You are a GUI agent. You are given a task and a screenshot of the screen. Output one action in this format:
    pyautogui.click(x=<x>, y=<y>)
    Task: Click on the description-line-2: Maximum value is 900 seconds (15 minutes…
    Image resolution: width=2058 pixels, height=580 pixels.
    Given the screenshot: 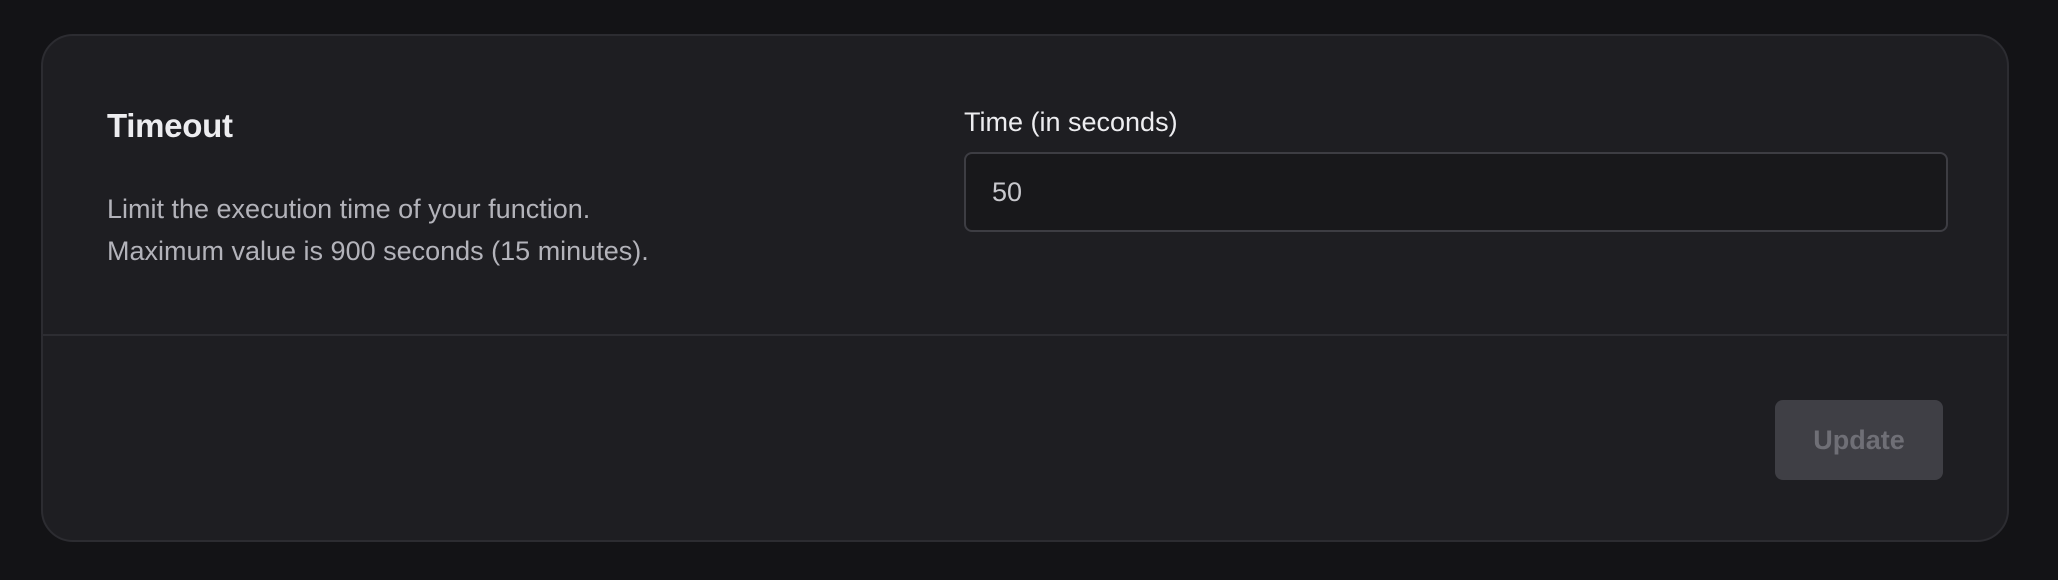 What is the action you would take?
    pyautogui.click(x=378, y=251)
    